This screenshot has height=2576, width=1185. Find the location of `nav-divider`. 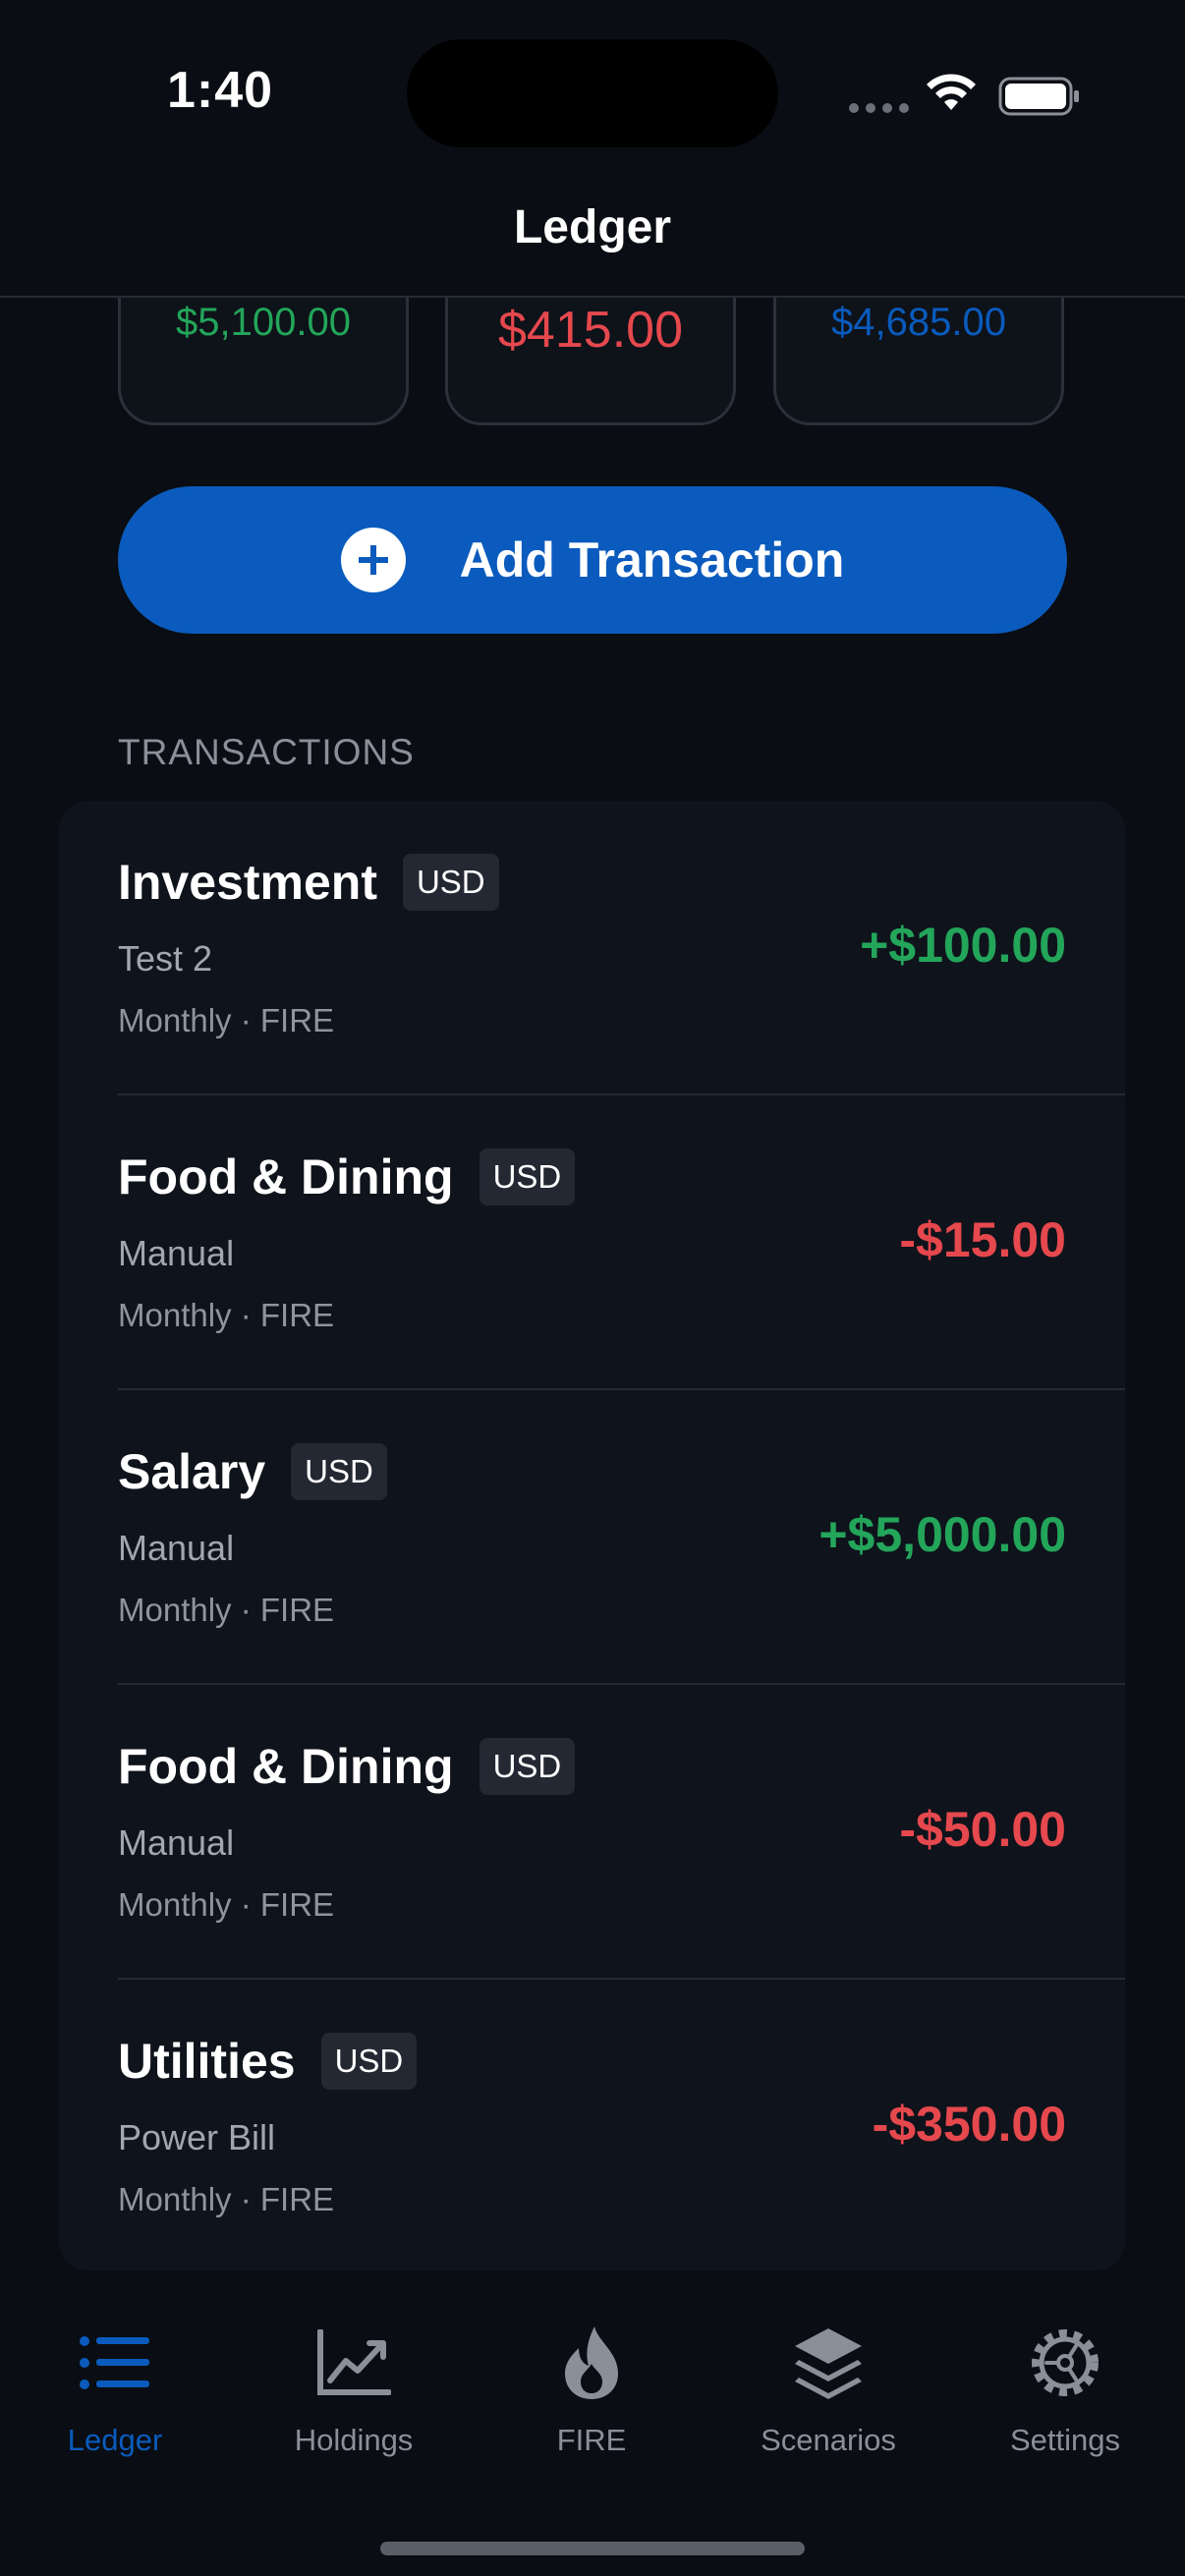

nav-divider is located at coordinates (592, 297).